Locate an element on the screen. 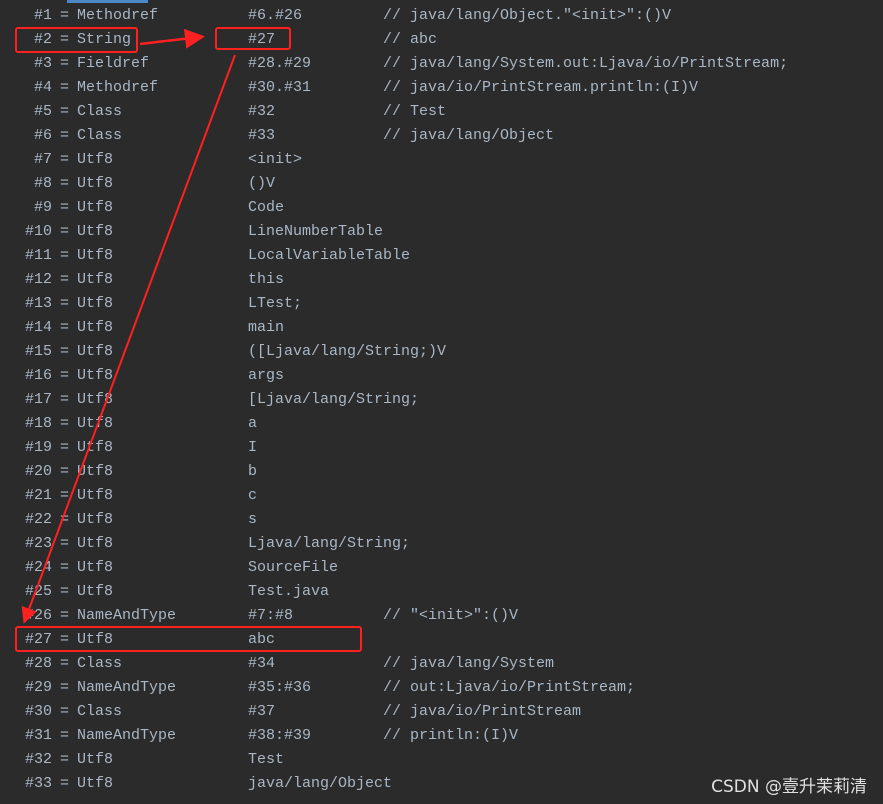 This screenshot has height=804, width=883. entry-comment: // out:Ljava/io/PrintStream; is located at coordinates (509, 687).